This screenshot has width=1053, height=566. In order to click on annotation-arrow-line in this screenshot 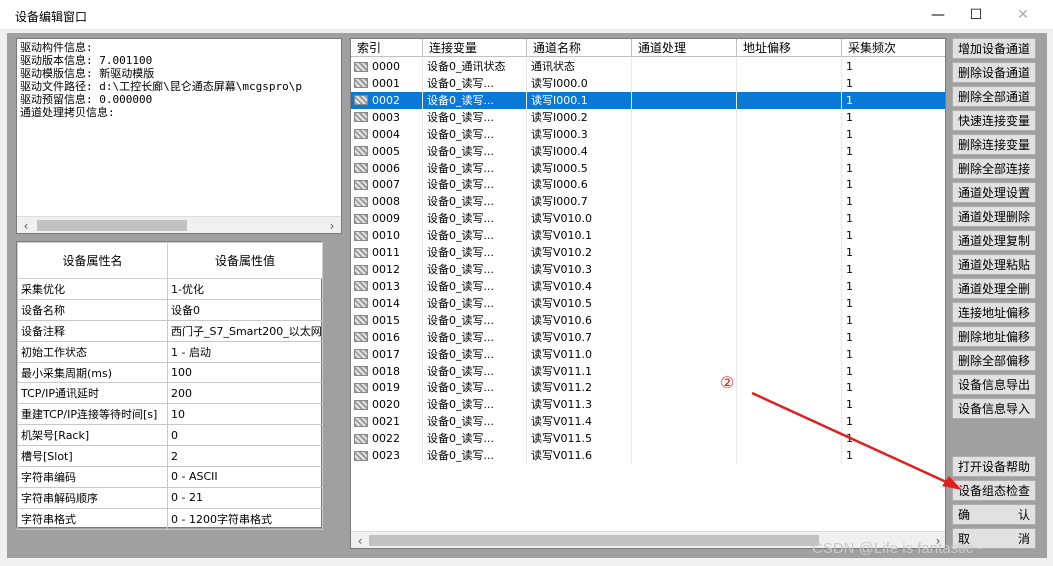, I will do `click(853, 439)`.